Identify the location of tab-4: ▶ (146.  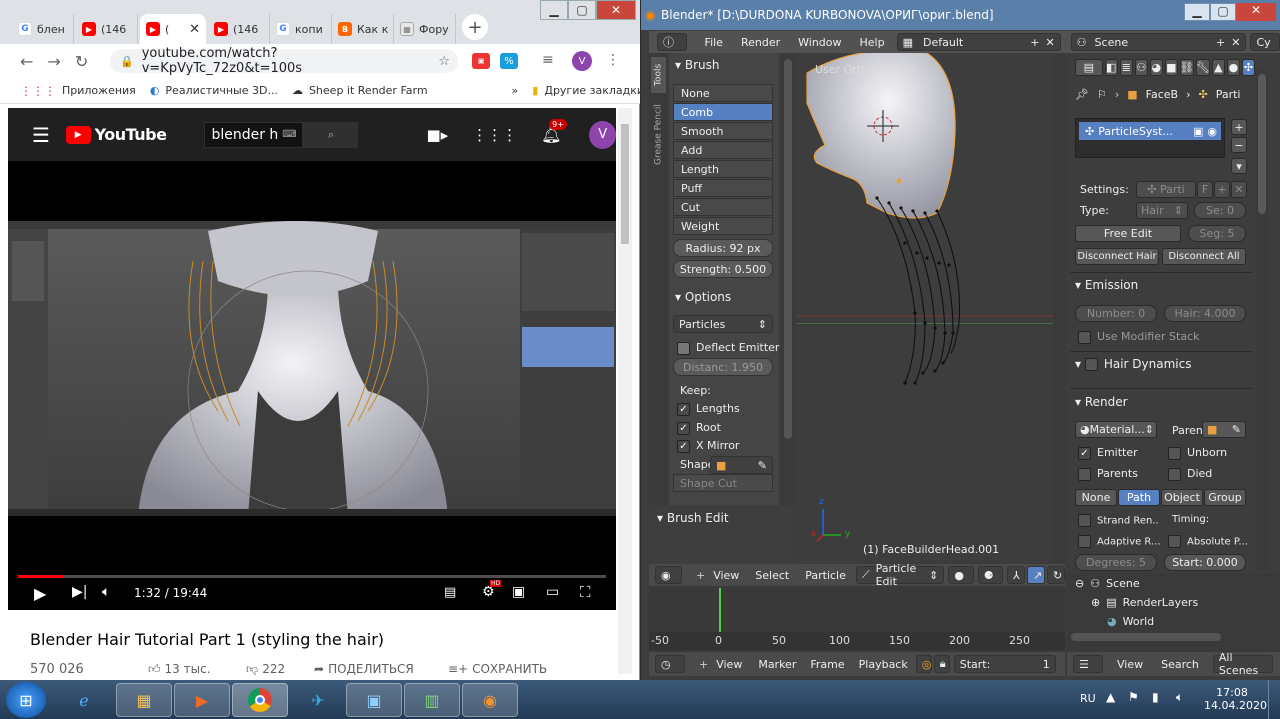
(239, 29).